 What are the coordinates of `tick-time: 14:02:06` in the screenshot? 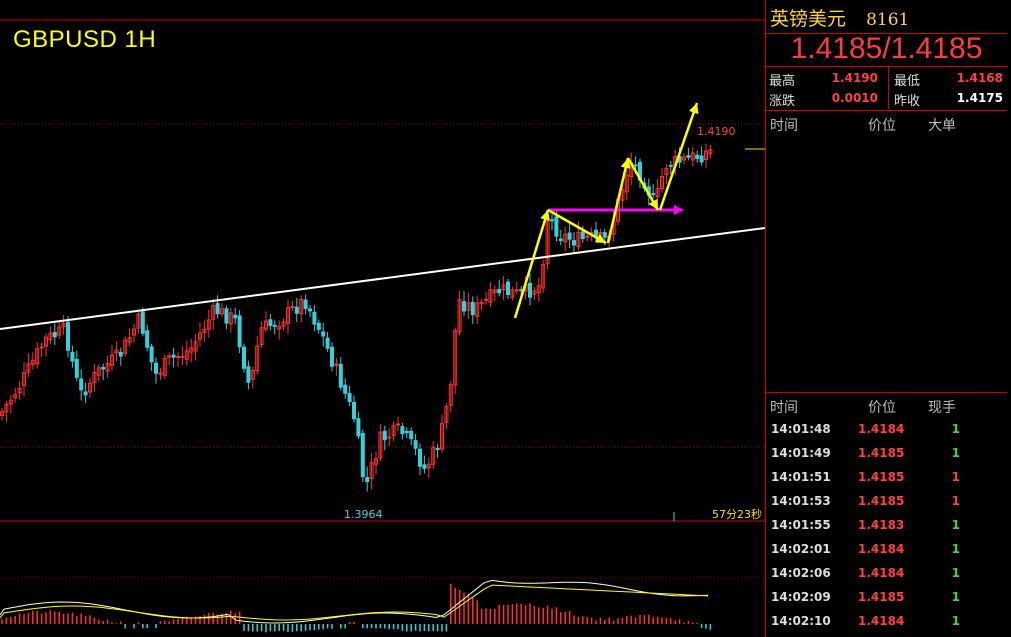 It's located at (801, 573).